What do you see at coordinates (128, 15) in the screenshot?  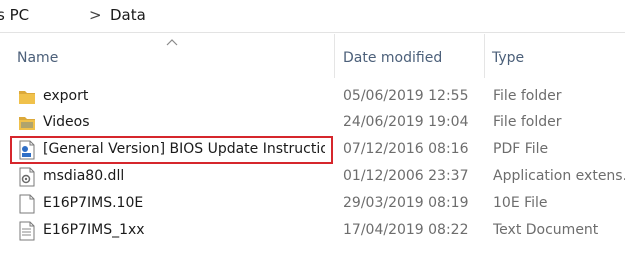 I see `breadcrumb-data: Data` at bounding box center [128, 15].